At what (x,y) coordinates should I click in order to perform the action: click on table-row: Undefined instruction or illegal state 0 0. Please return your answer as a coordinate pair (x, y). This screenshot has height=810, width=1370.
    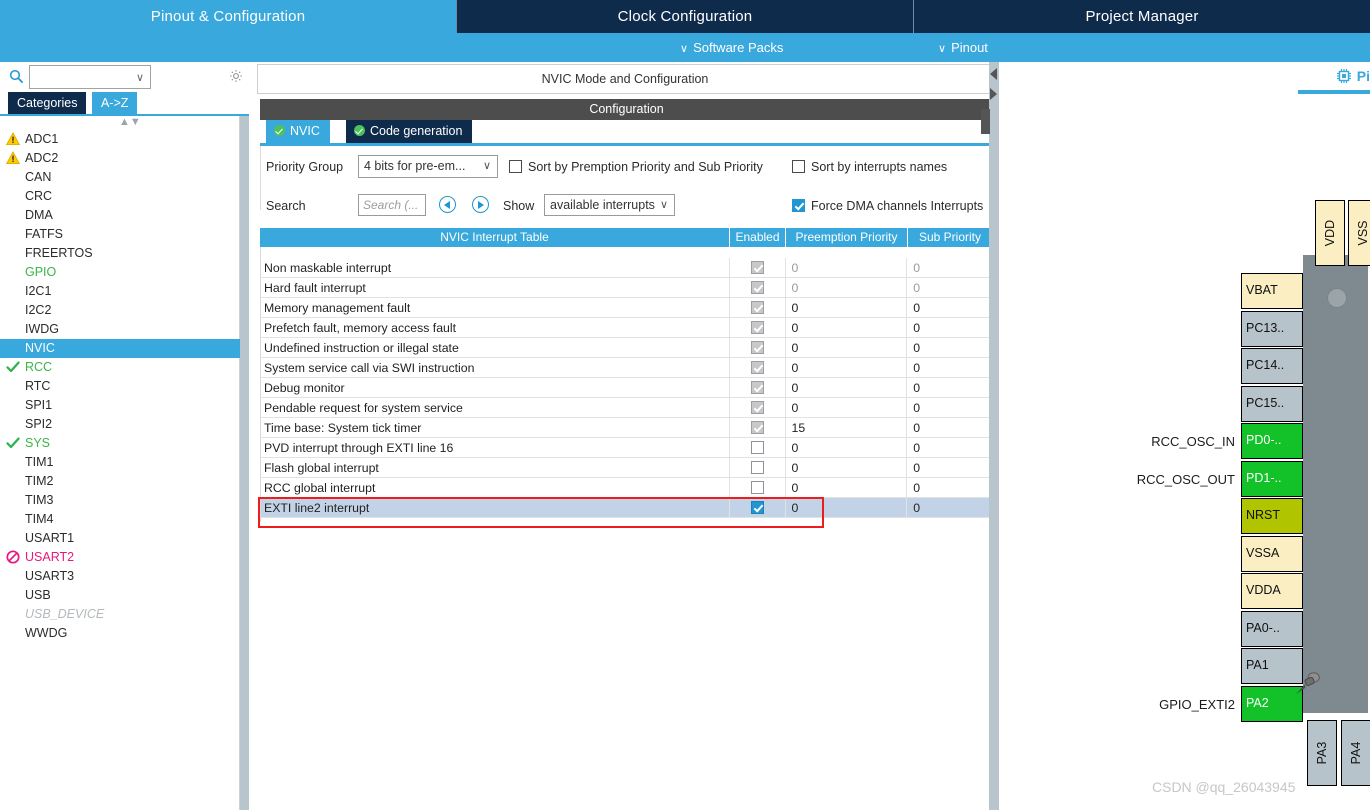
    Looking at the image, I should click on (626, 348).